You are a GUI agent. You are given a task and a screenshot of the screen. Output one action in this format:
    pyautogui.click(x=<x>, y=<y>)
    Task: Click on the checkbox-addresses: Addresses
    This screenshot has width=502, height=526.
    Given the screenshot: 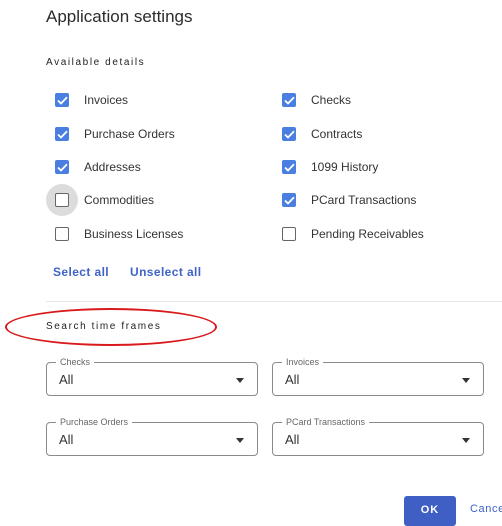 What is the action you would take?
    pyautogui.click(x=98, y=167)
    